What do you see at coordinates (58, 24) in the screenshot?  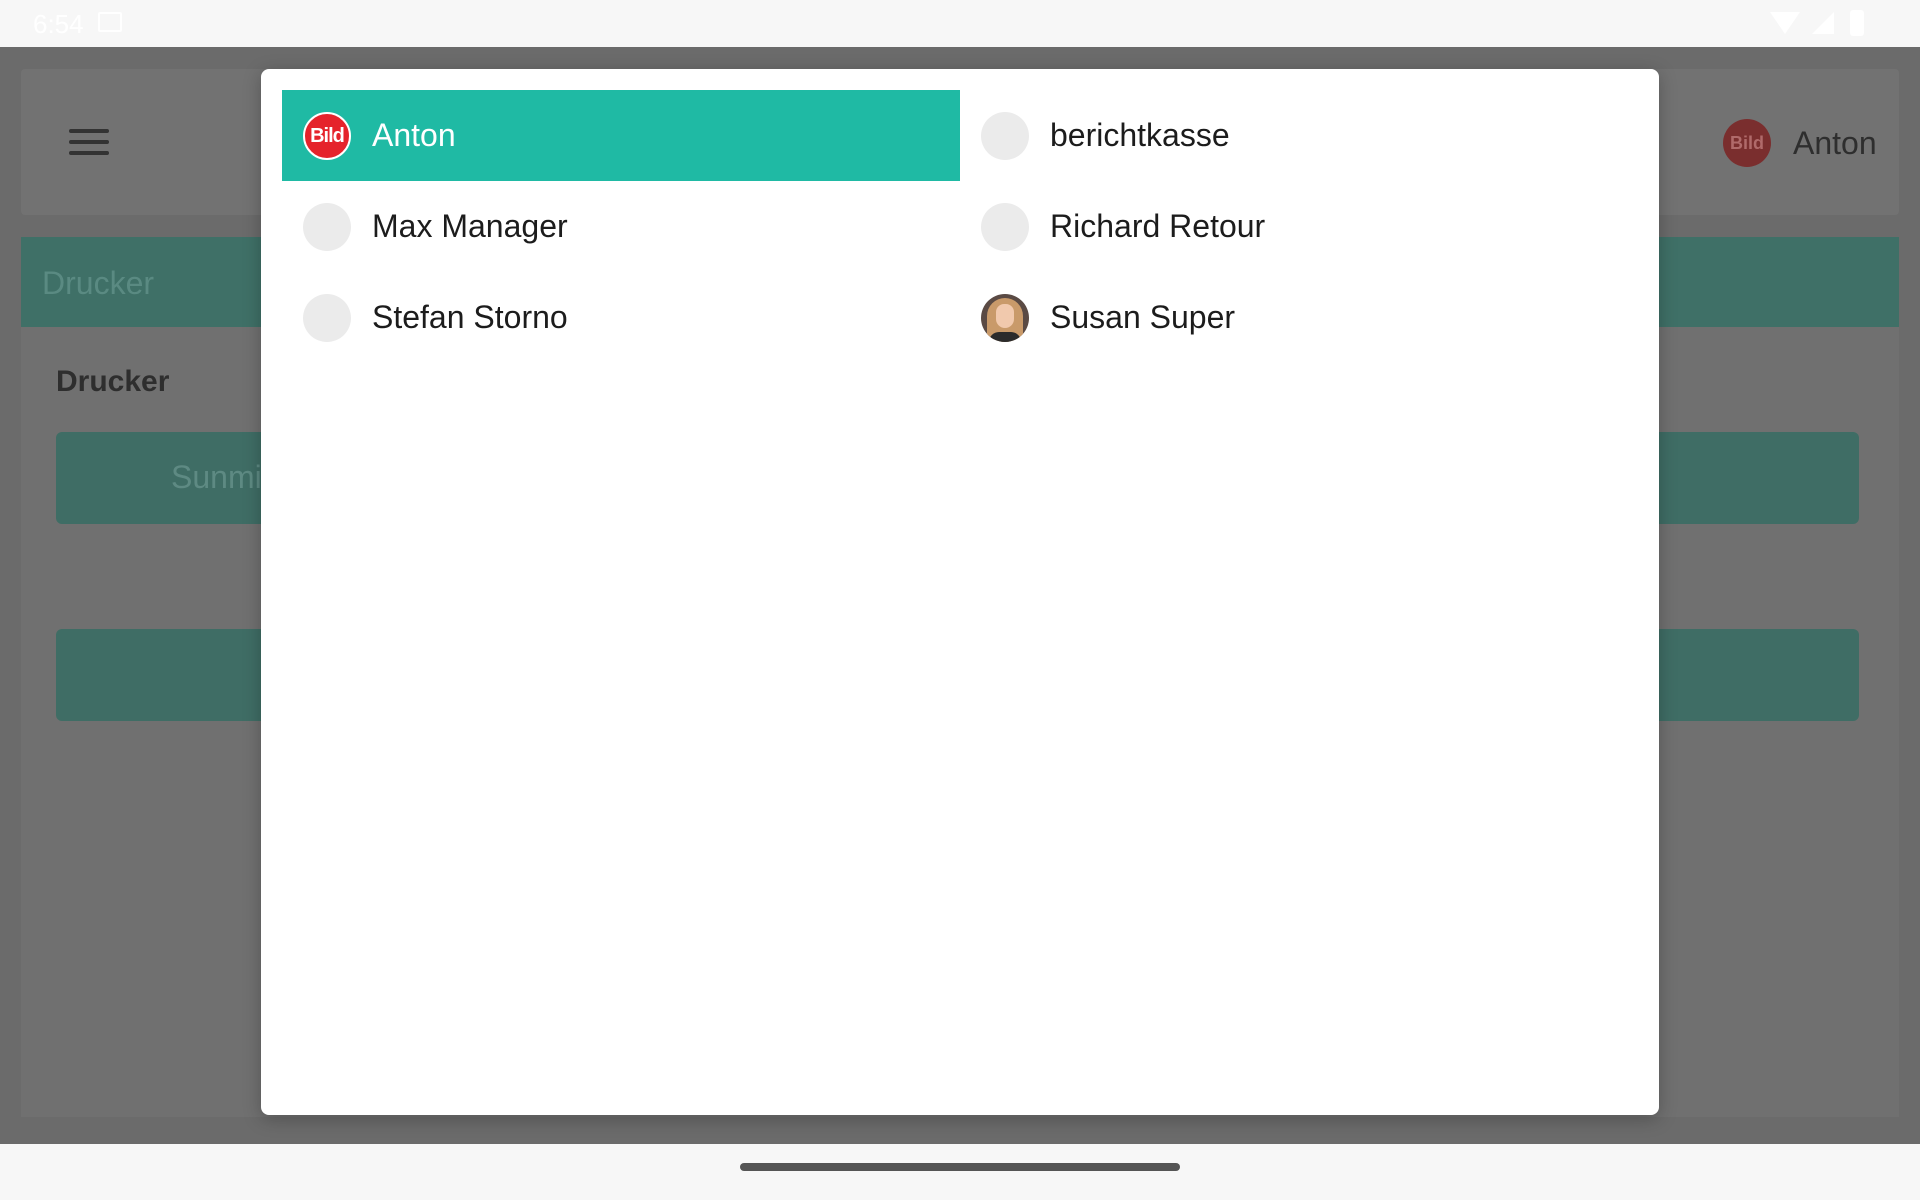 I see `status-time: 6:54` at bounding box center [58, 24].